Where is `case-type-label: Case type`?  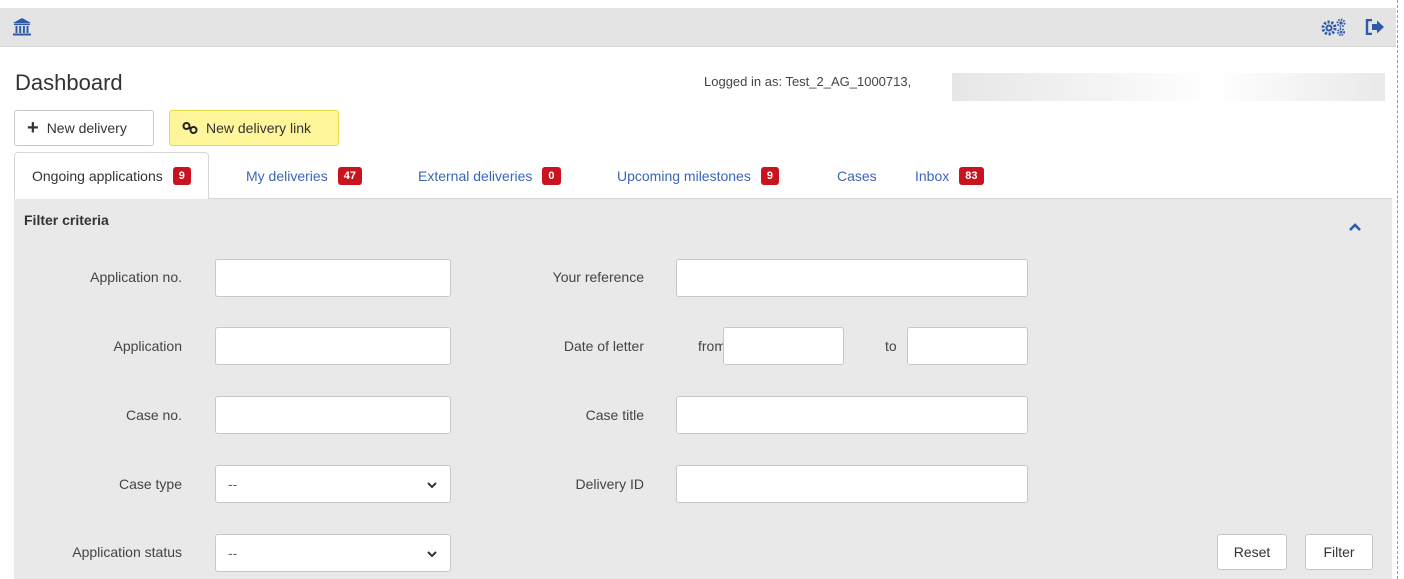
case-type-label: Case type is located at coordinates (150, 484).